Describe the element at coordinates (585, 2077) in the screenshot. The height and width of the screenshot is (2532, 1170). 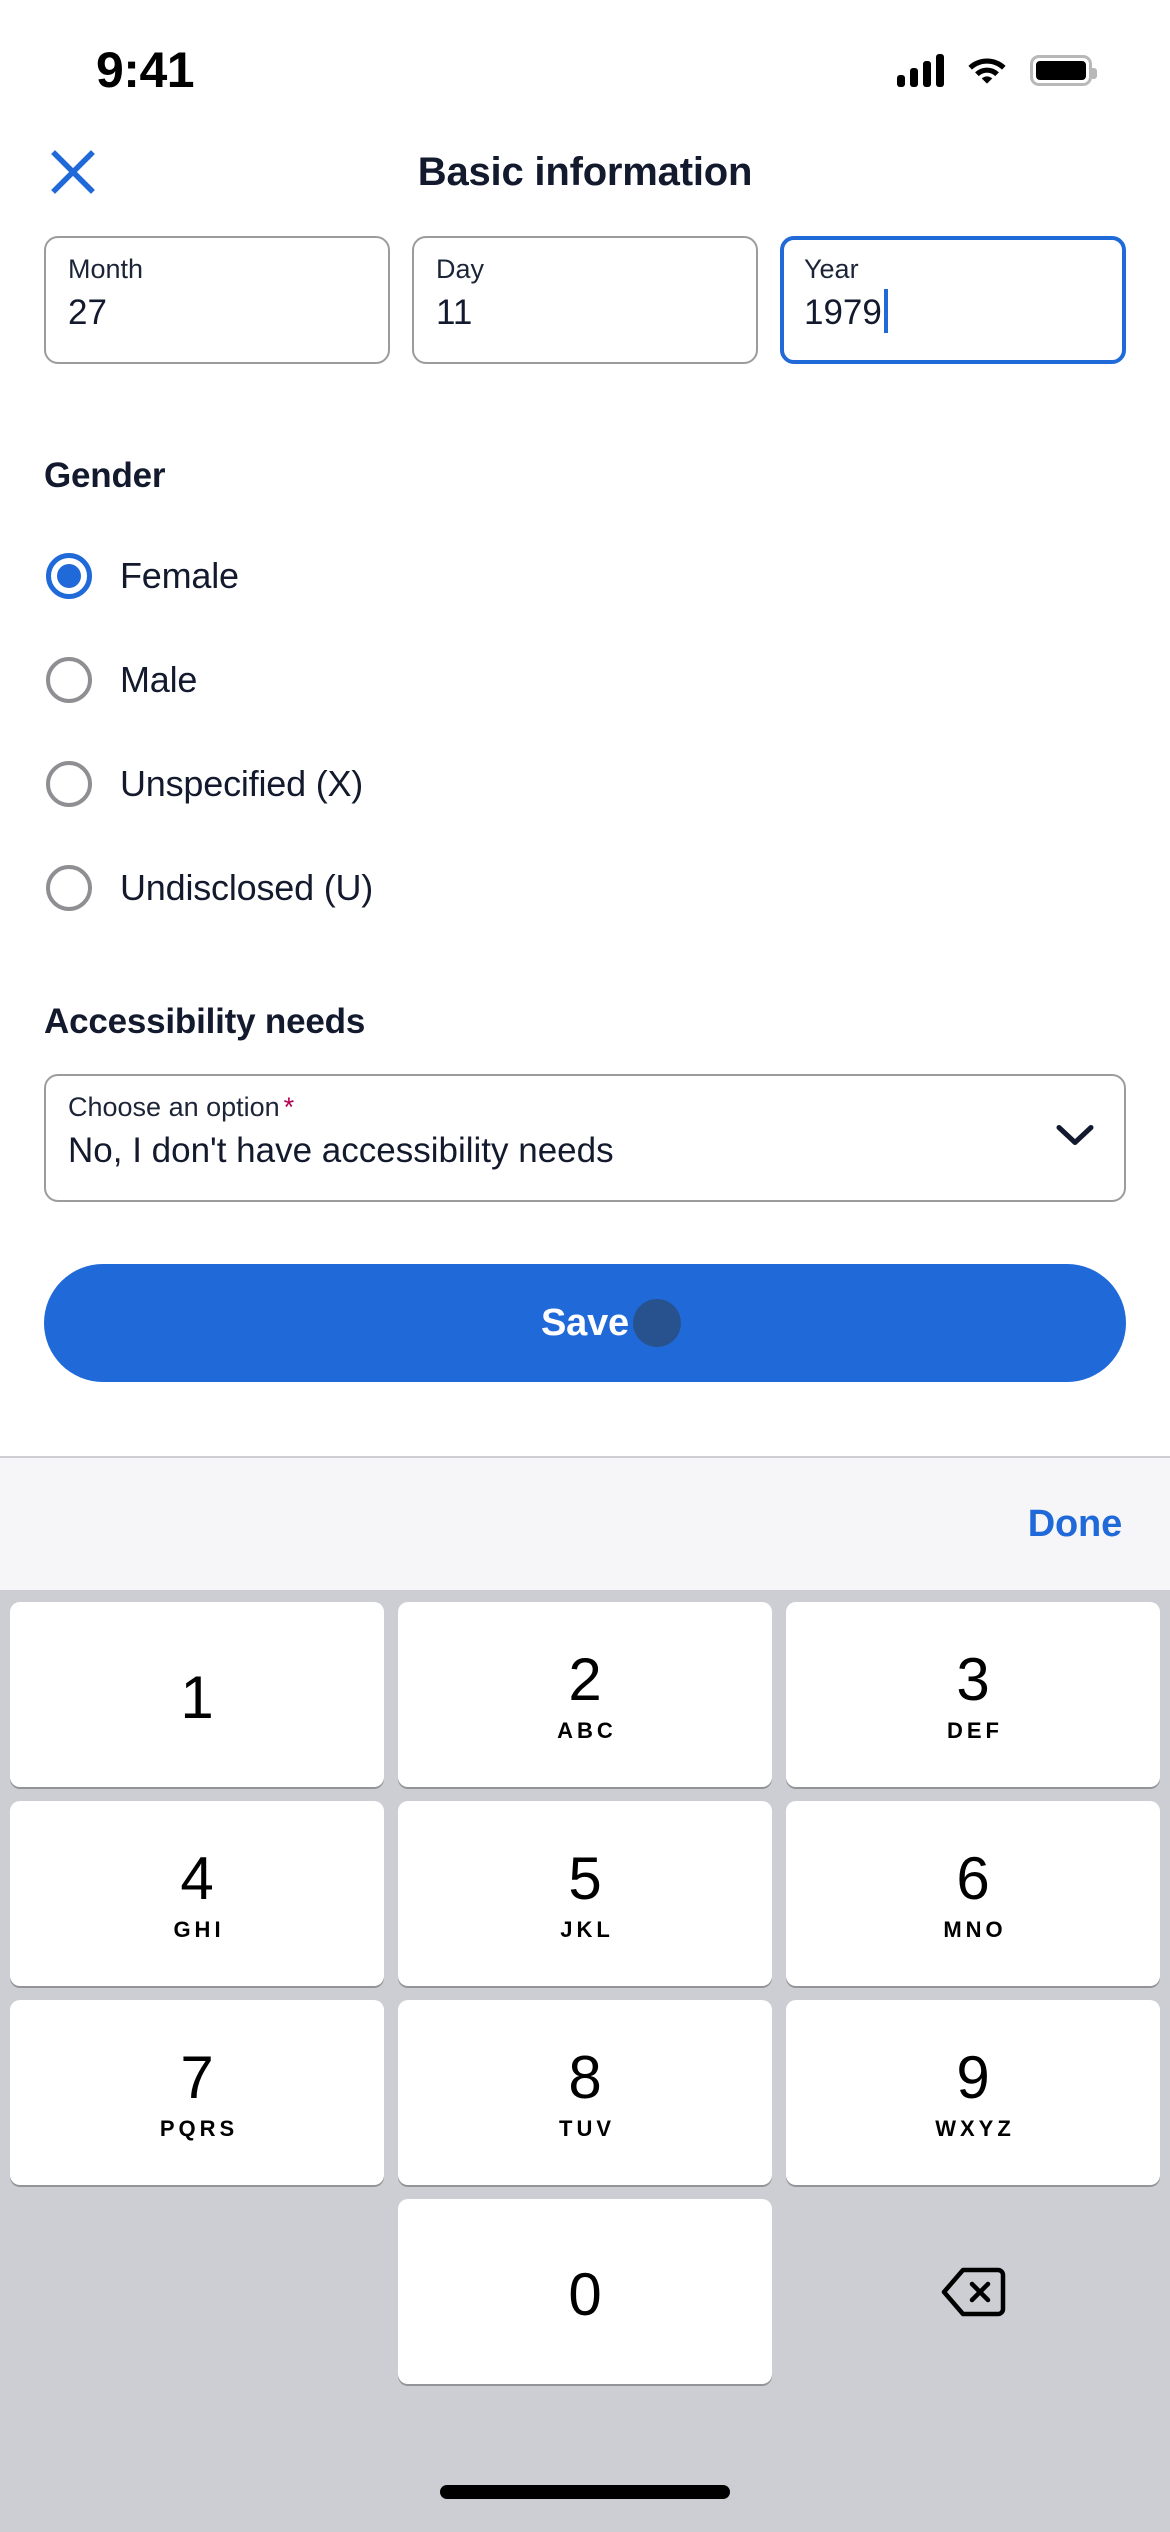
I see `key-8-number: 8` at that location.